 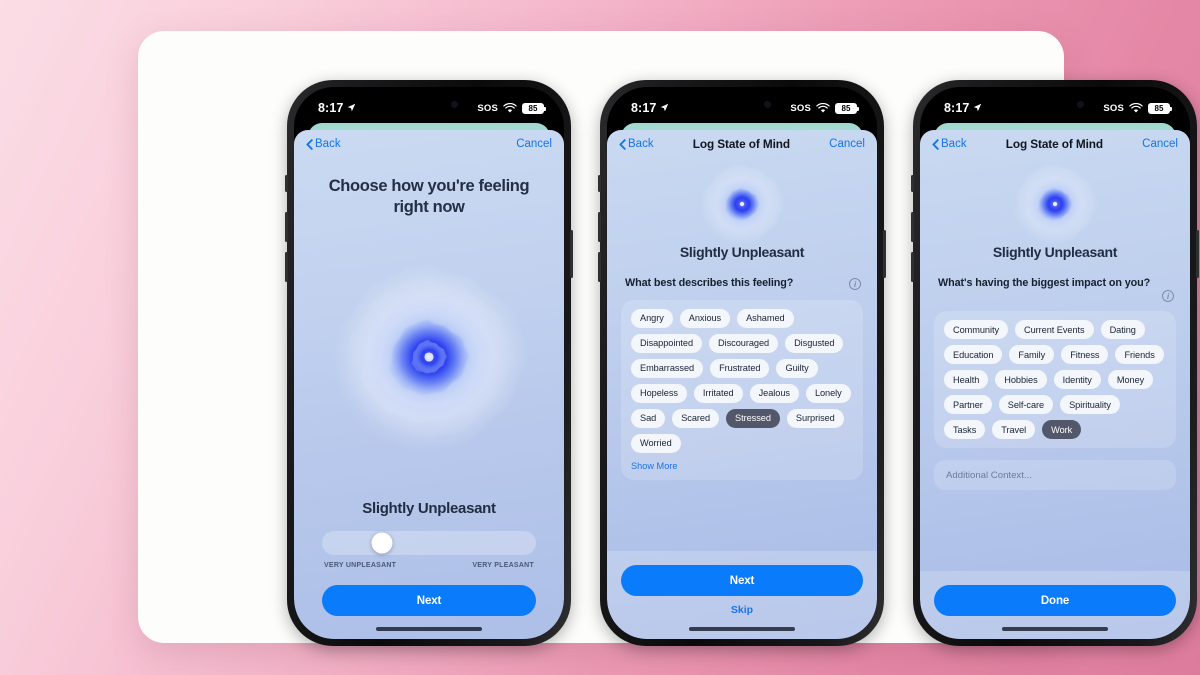 I want to click on tag-chip: Anxious, so click(x=705, y=318).